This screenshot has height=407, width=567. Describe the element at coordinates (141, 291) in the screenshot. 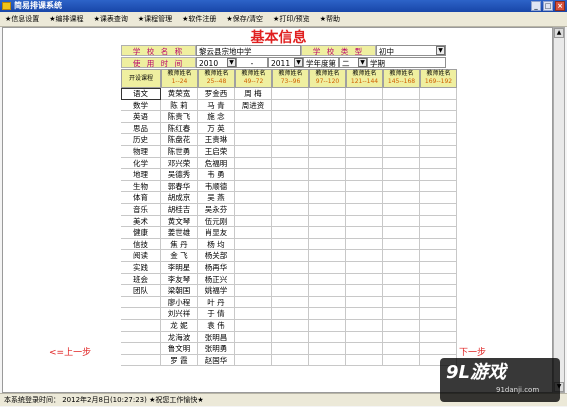

I see `course-cell: 团队` at that location.